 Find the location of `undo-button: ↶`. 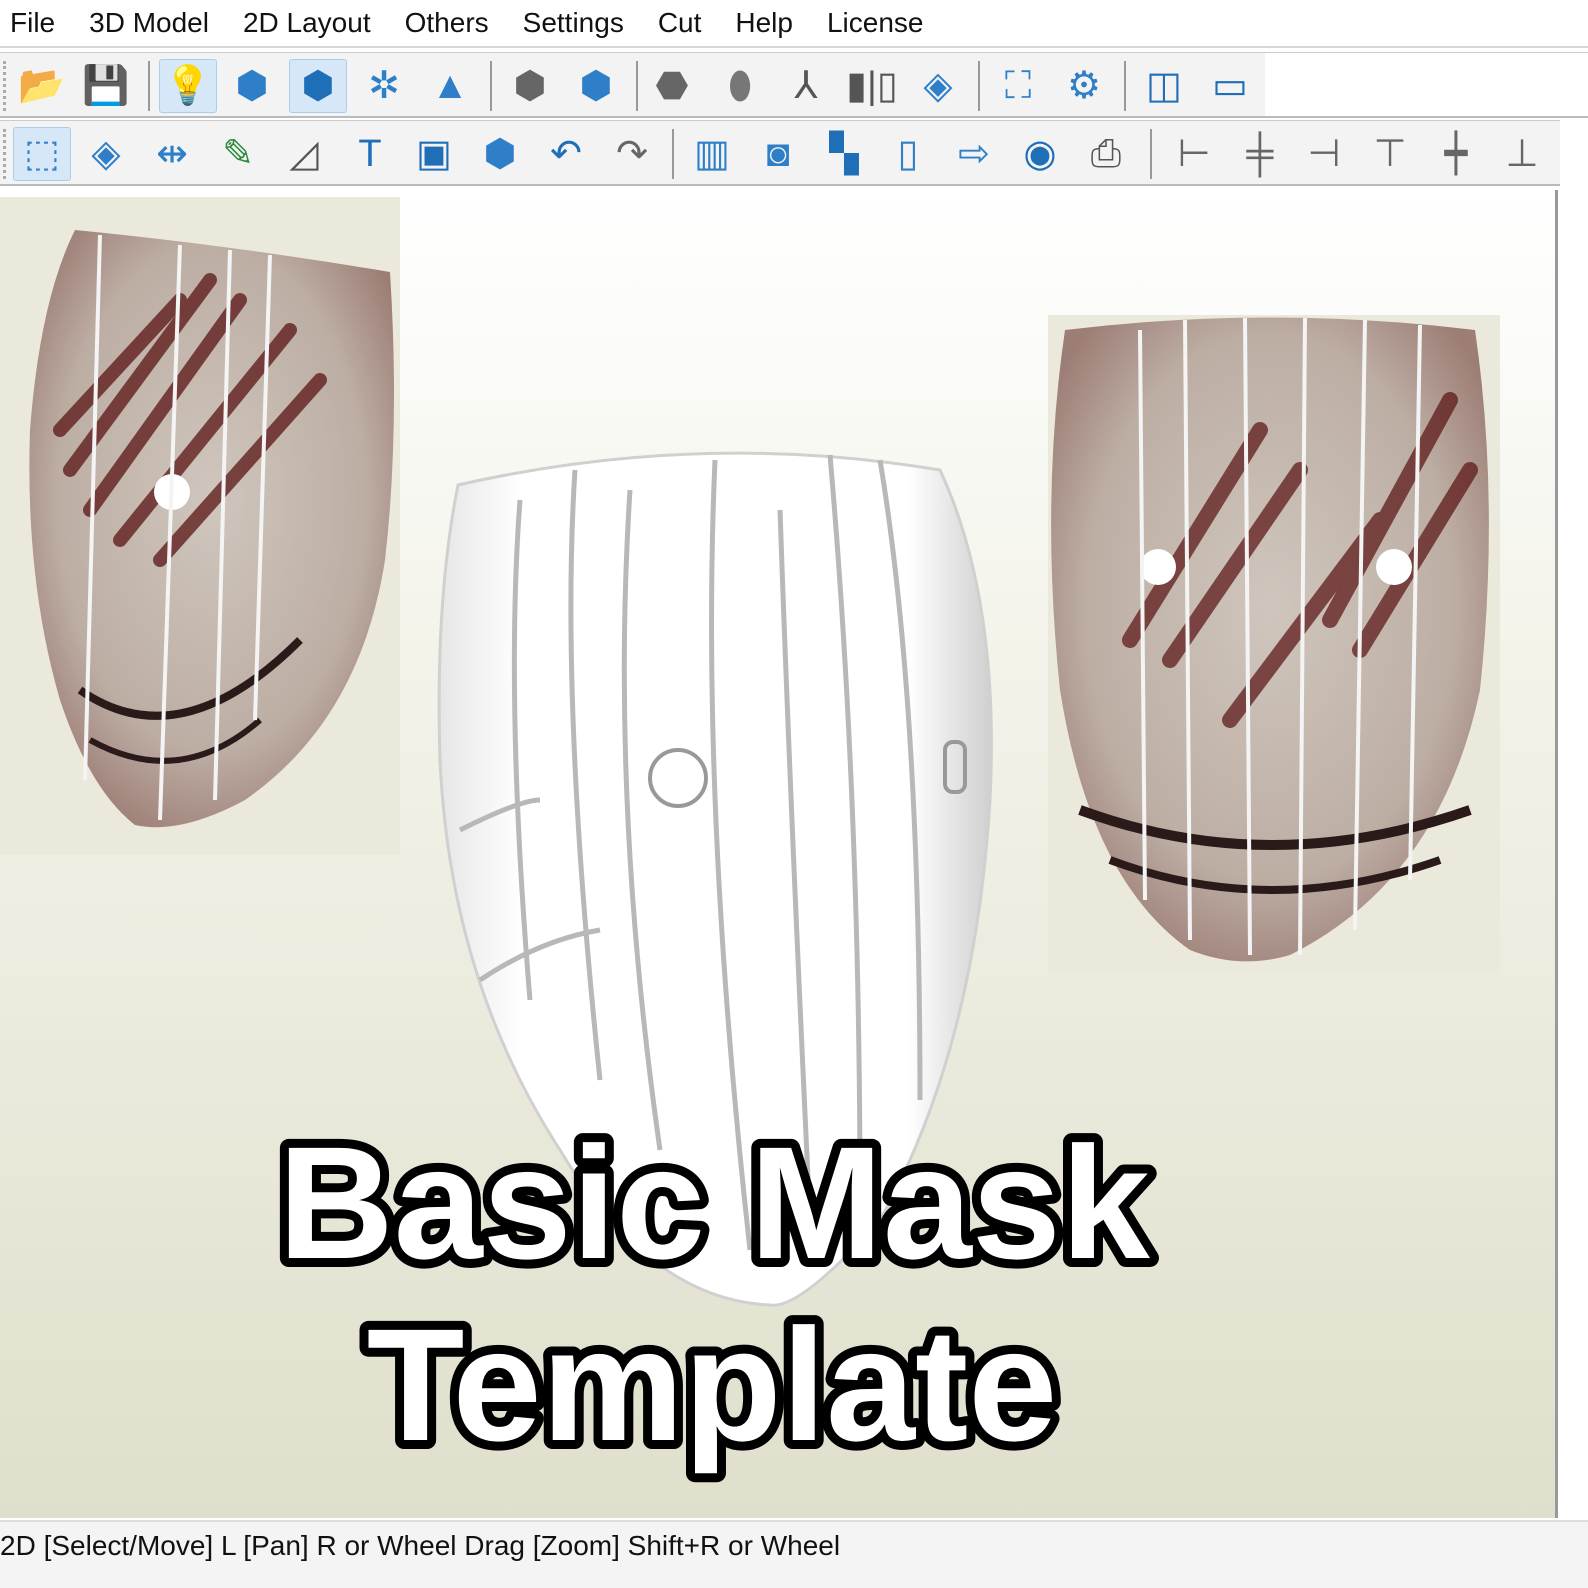

undo-button: ↶ is located at coordinates (566, 154).